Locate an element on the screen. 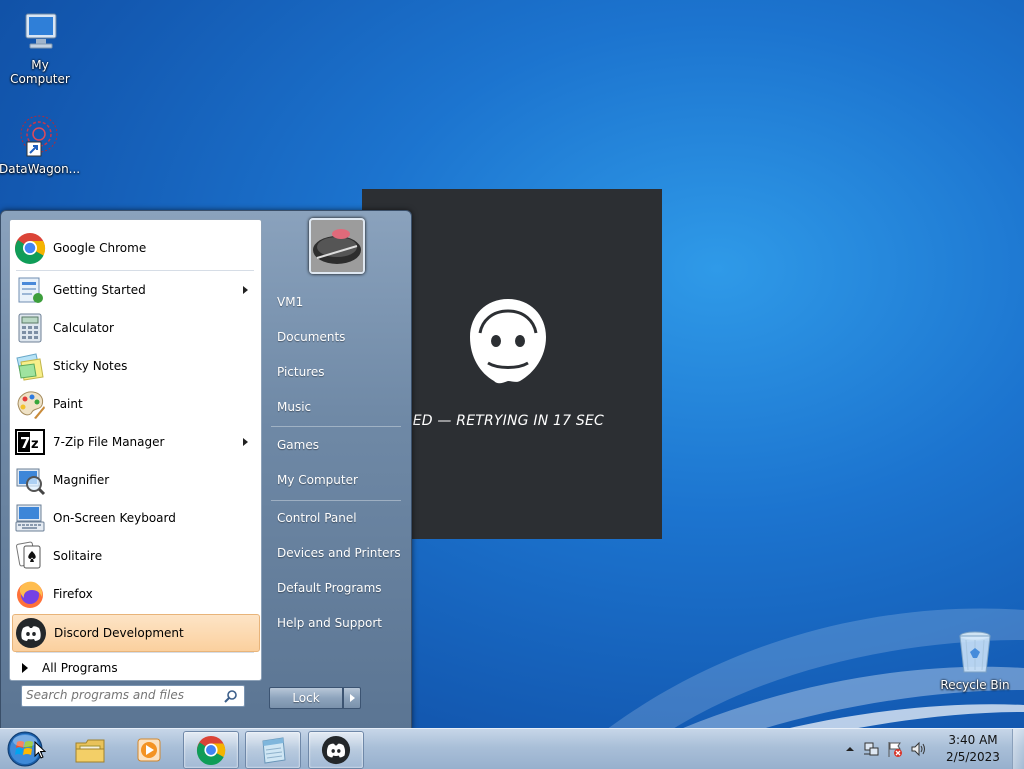 The image size is (1024, 769). program-label: Solitaire is located at coordinates (78, 556).